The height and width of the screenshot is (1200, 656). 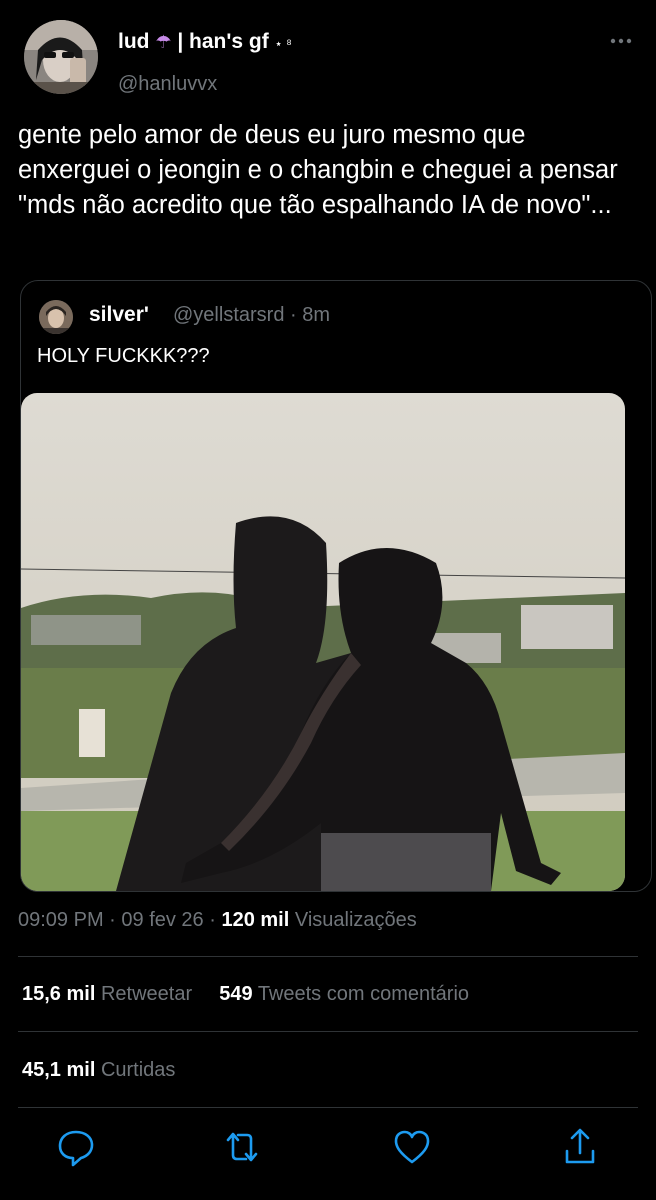 I want to click on stats-row-likes: 45,1 mil Curtidas, so click(x=98, y=1070).